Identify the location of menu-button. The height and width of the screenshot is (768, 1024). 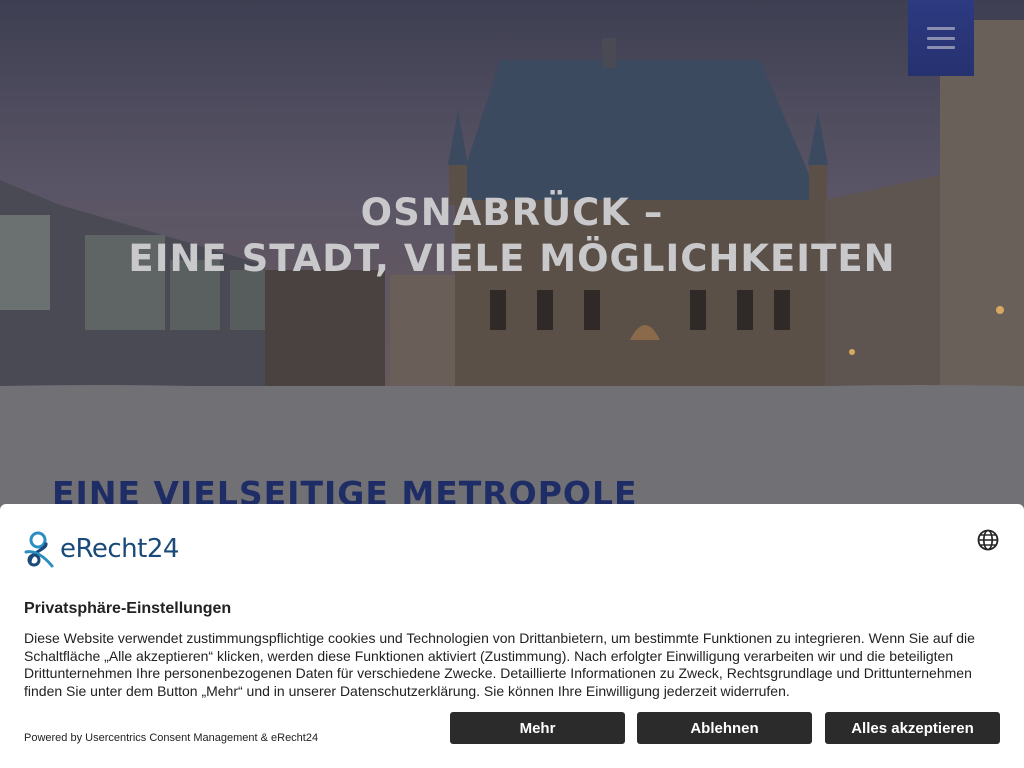
(941, 38).